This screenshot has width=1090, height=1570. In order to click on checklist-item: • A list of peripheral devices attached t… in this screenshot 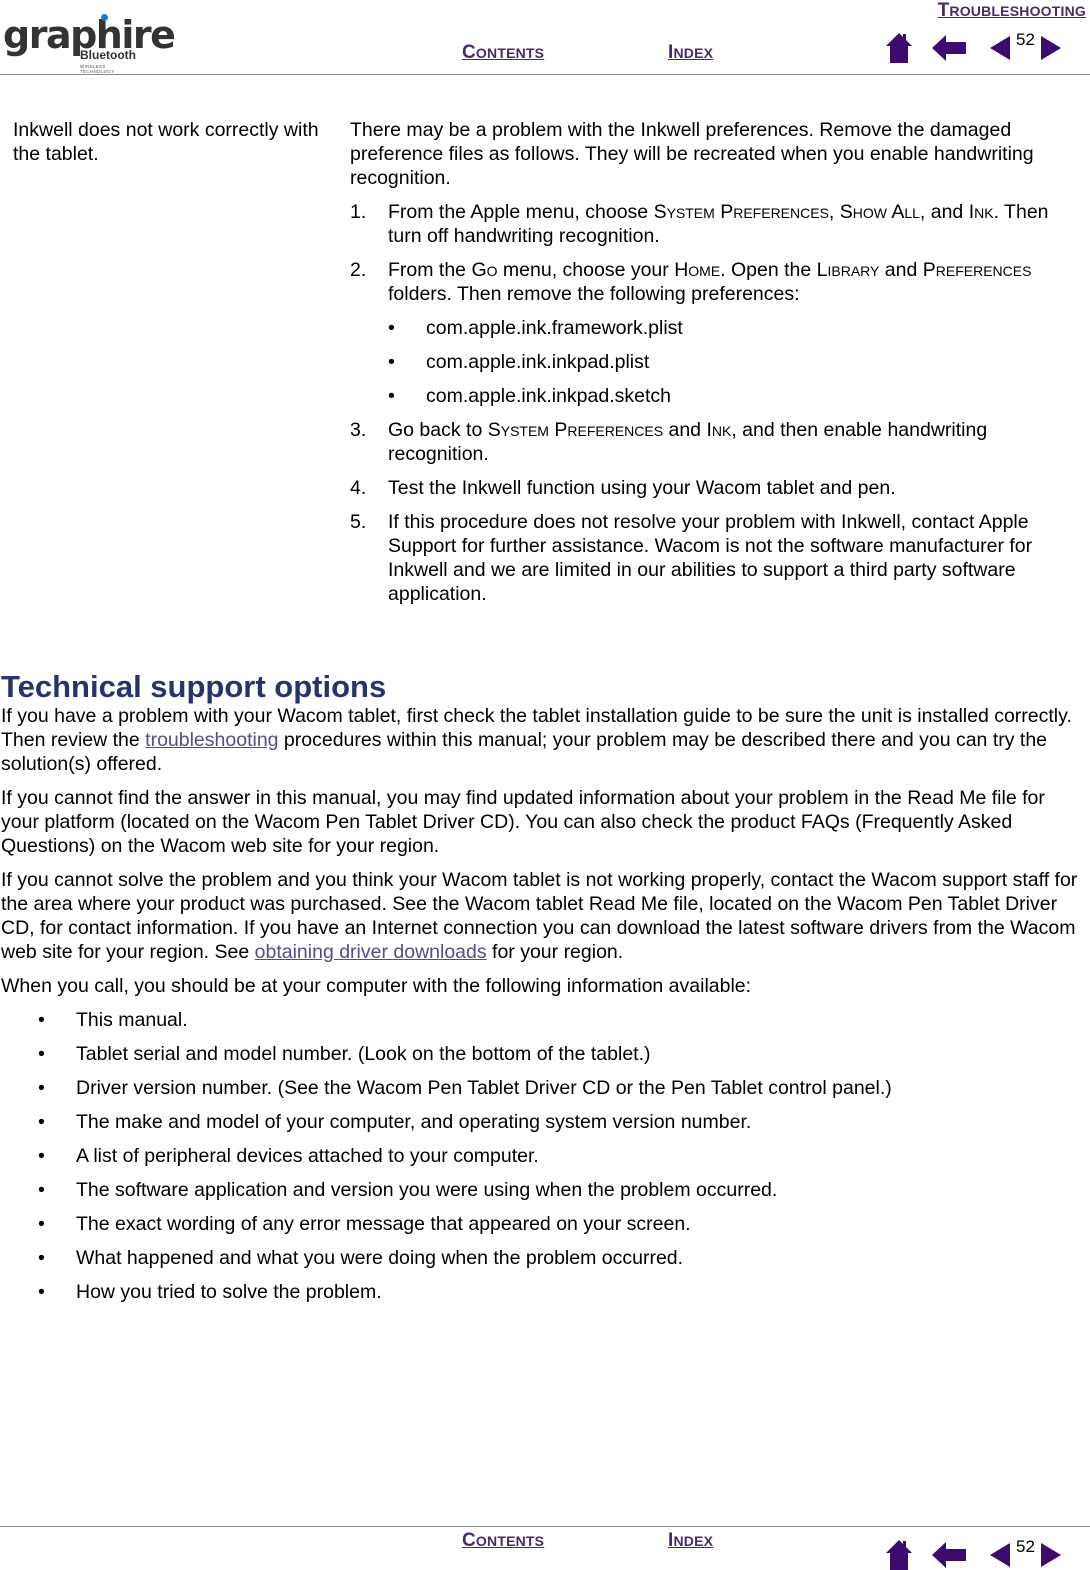, I will do `click(288, 1156)`.